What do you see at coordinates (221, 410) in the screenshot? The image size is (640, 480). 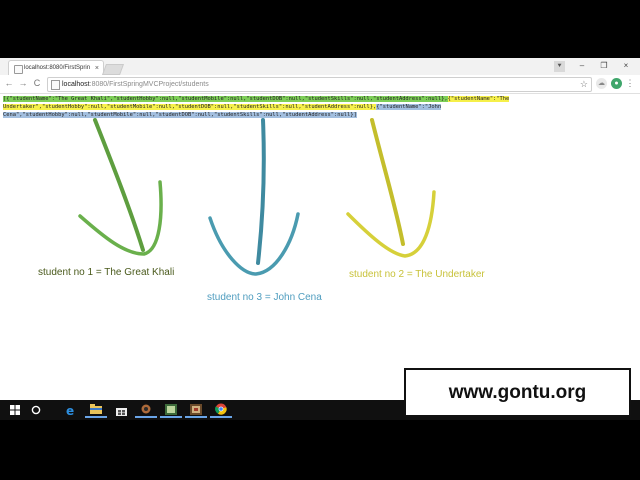 I see `chrome-icon` at bounding box center [221, 410].